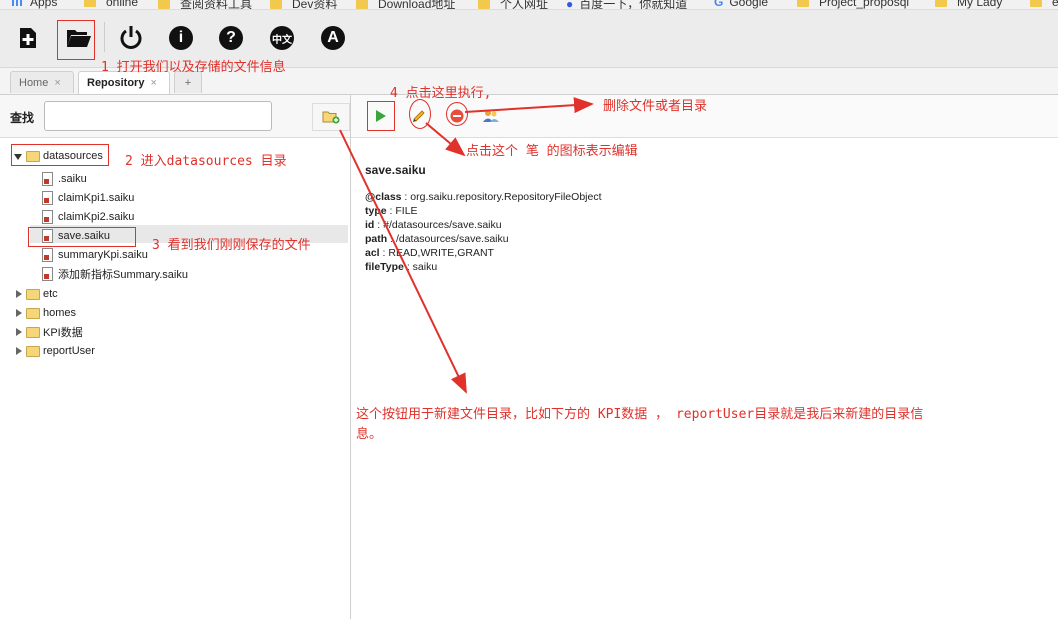 The image size is (1058, 619). What do you see at coordinates (76, 40) in the screenshot?
I see `highlight-box-open` at bounding box center [76, 40].